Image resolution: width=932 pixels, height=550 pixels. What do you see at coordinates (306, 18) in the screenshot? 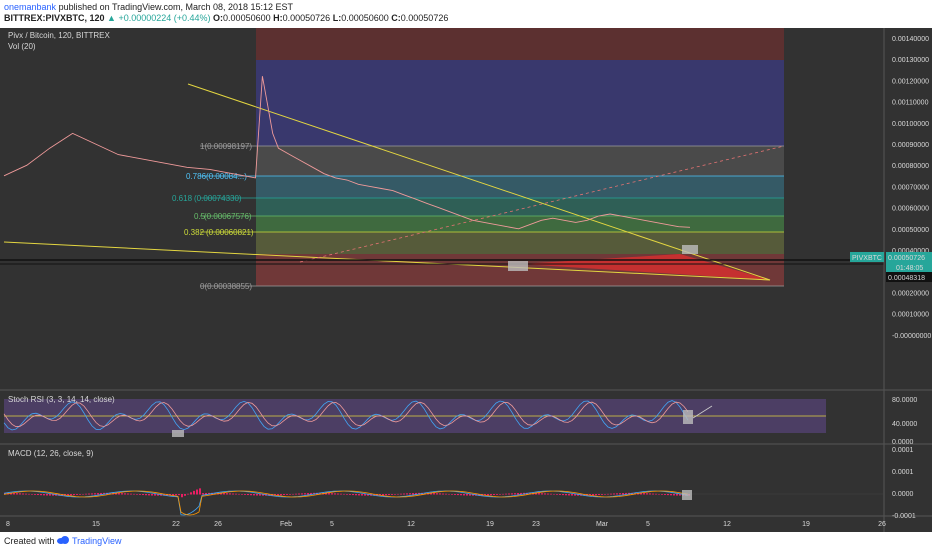
I see `high-value: 0.00050726` at bounding box center [306, 18].